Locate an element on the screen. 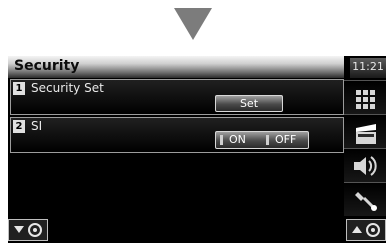 The width and height of the screenshot is (386, 243). side-menu-button-settings is located at coordinates (365, 199).